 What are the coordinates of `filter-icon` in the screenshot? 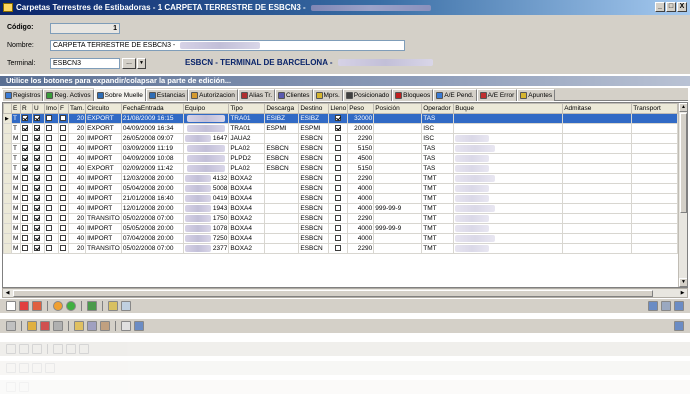 It's located at (113, 306).